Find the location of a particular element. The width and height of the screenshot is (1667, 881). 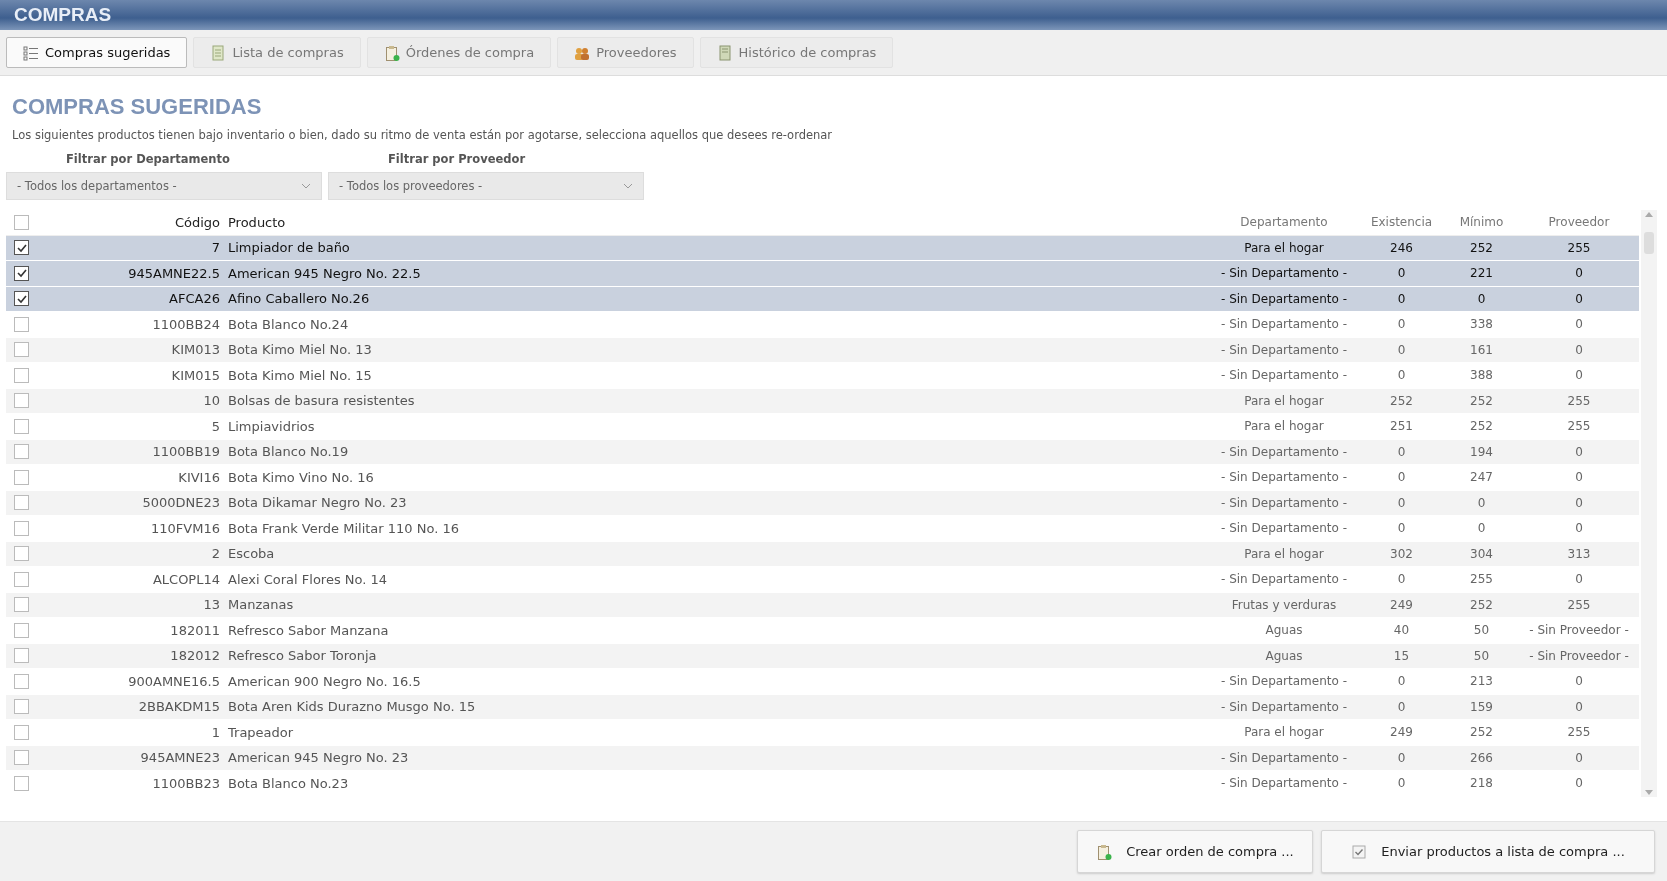

table-cell-text: 221 is located at coordinates (1481, 273).